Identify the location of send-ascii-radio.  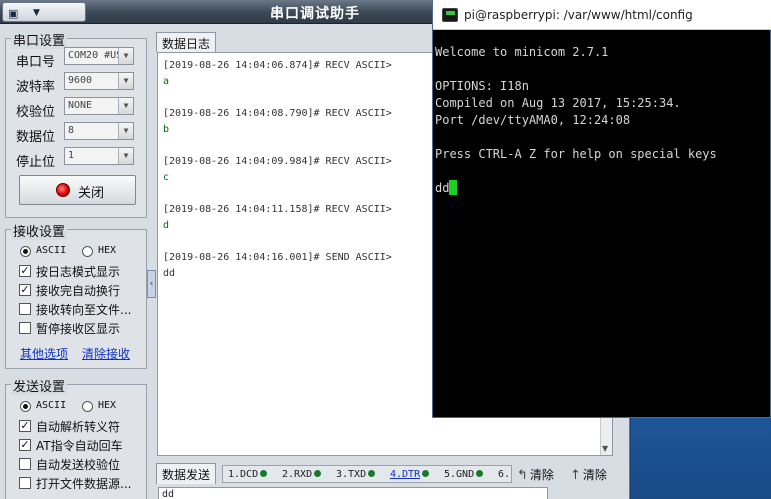
(25, 406).